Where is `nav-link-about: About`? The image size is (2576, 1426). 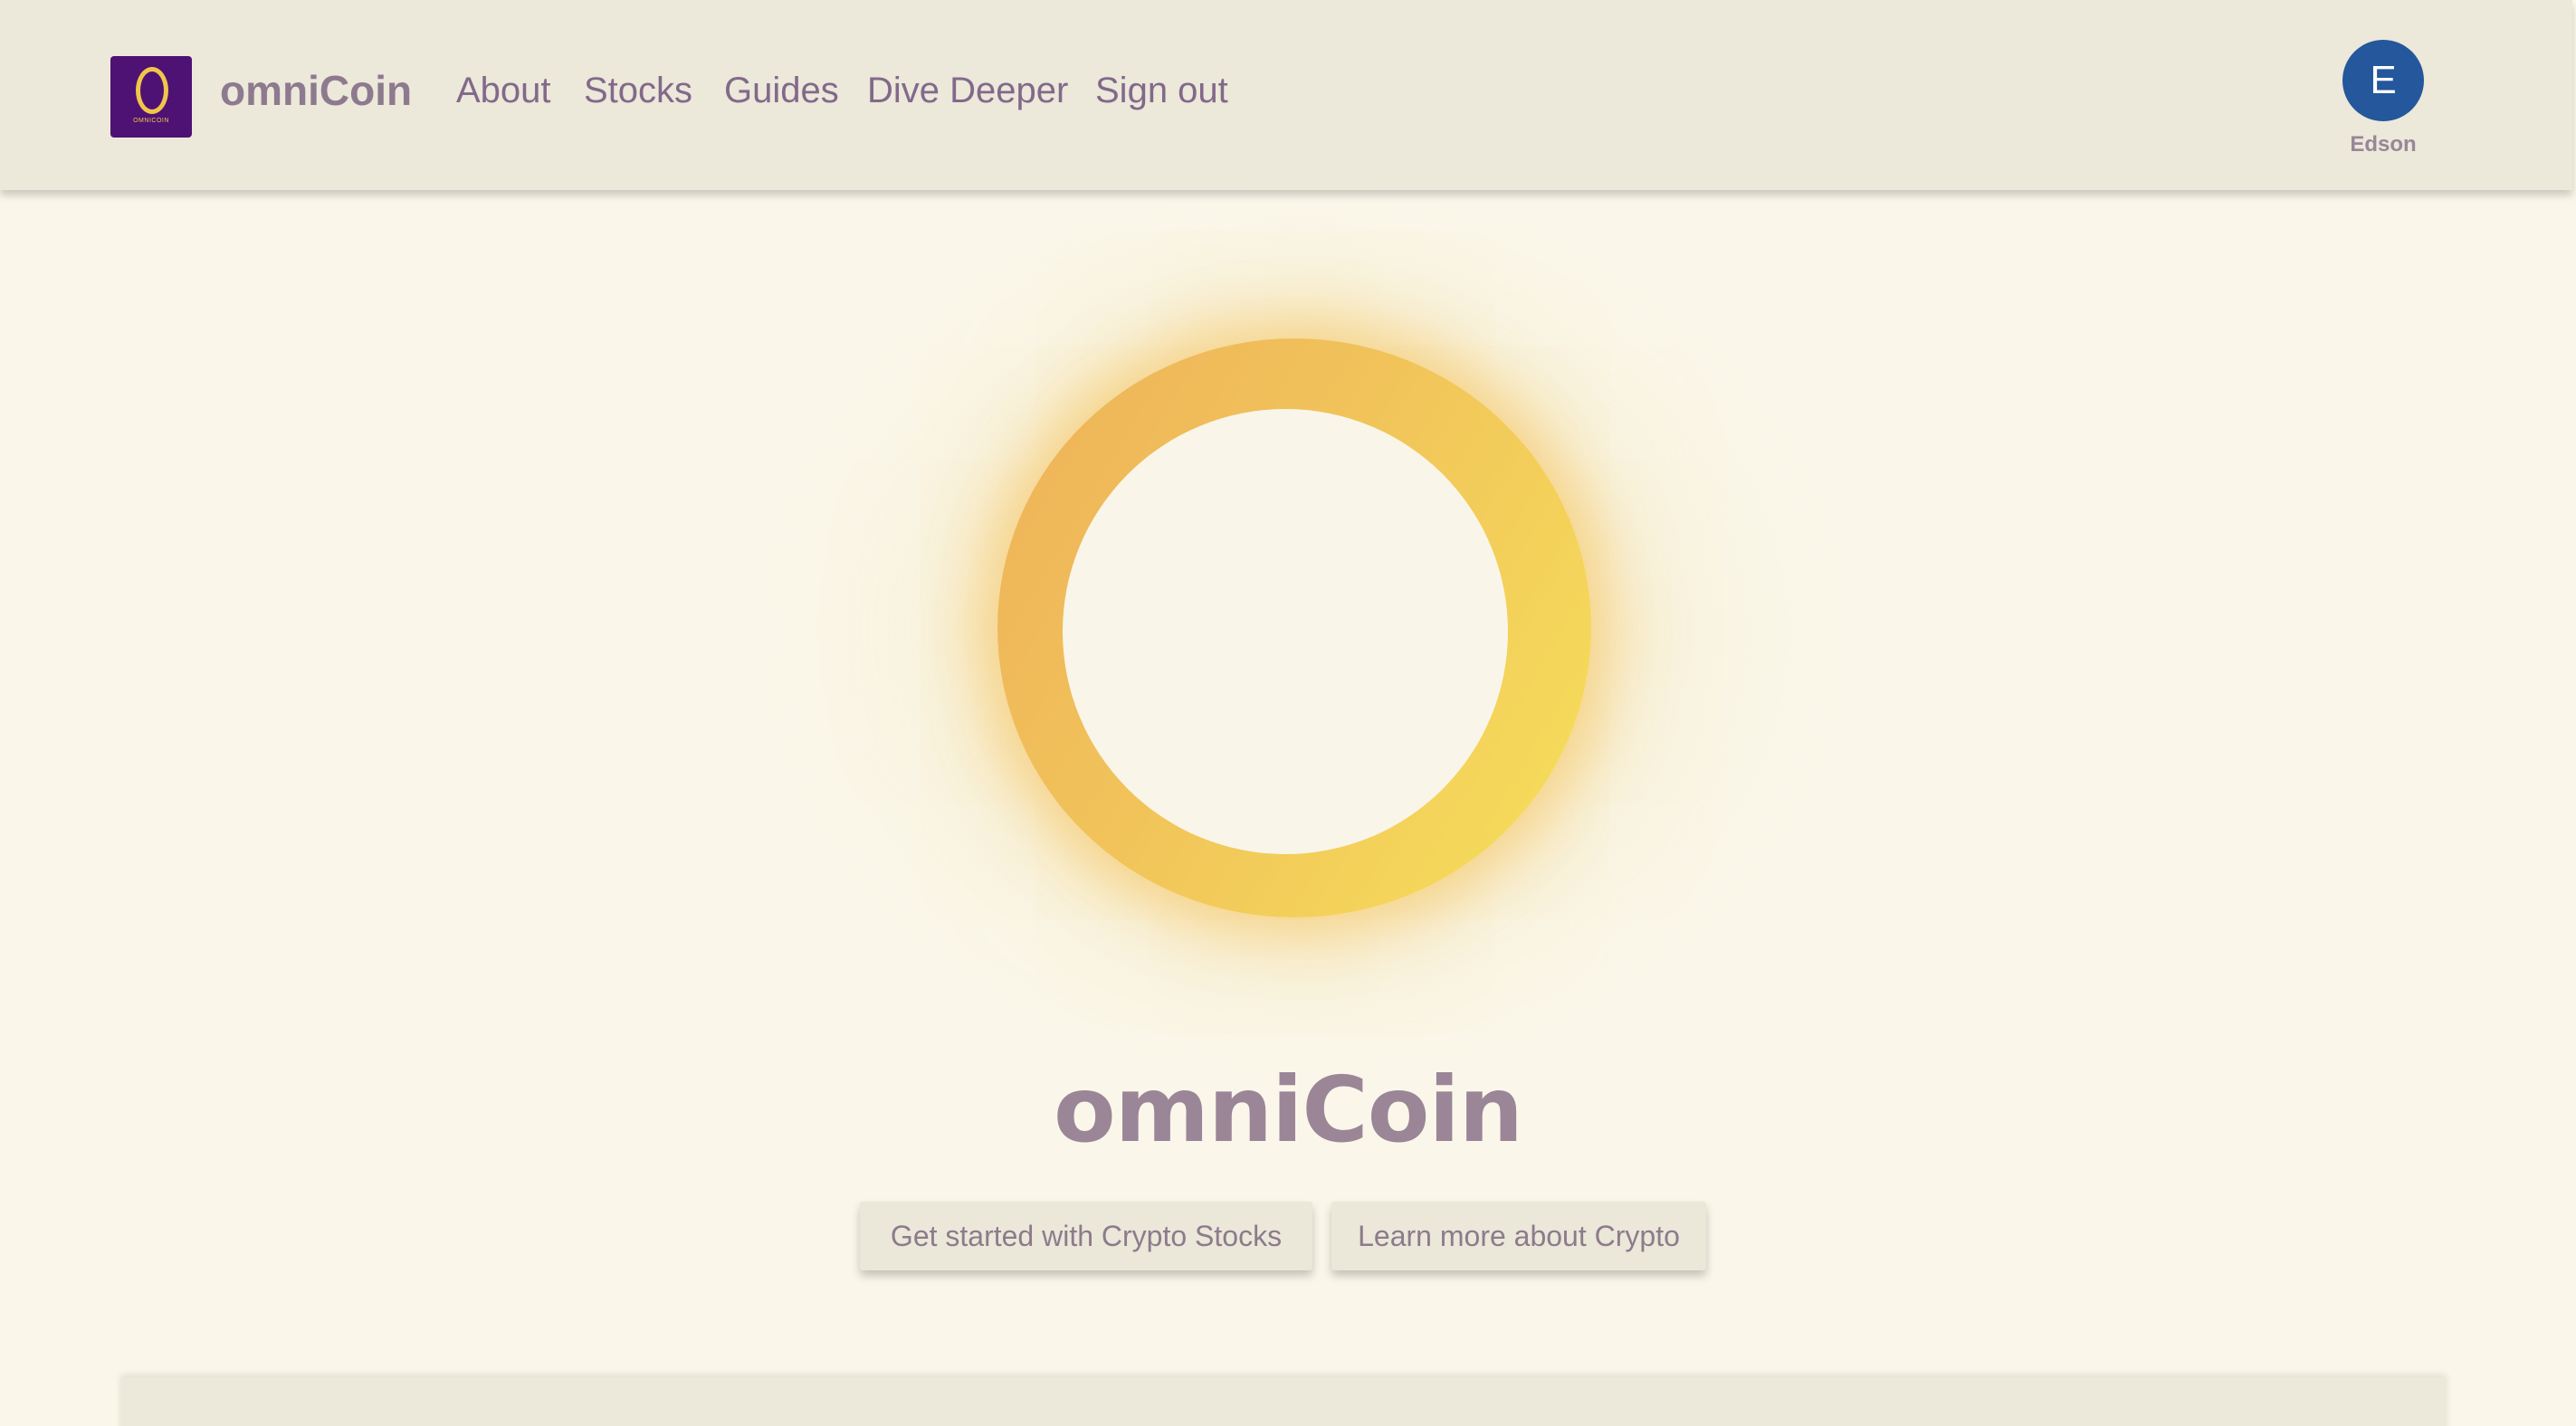 nav-link-about: About is located at coordinates (504, 90).